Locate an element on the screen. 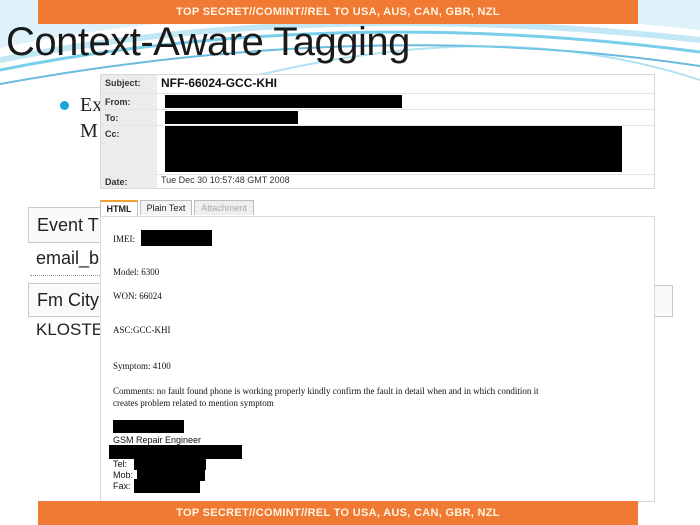 This screenshot has height=525, width=700. won-line: WON: 66024 is located at coordinates (137, 296).